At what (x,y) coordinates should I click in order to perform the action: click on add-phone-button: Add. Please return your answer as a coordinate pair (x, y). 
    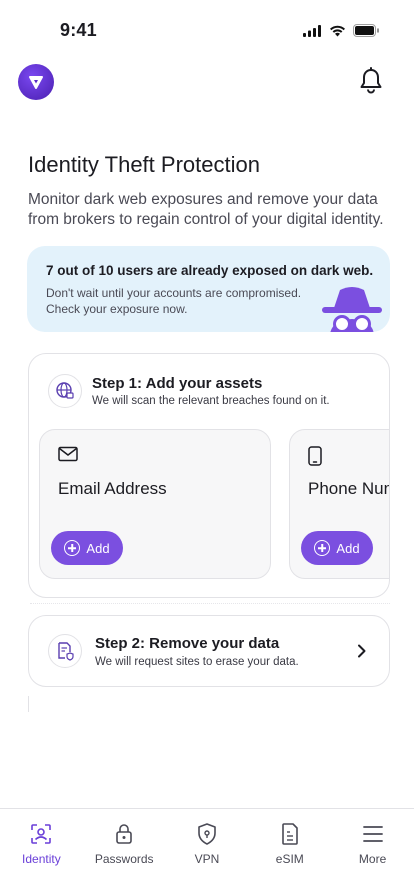
    Looking at the image, I should click on (337, 548).